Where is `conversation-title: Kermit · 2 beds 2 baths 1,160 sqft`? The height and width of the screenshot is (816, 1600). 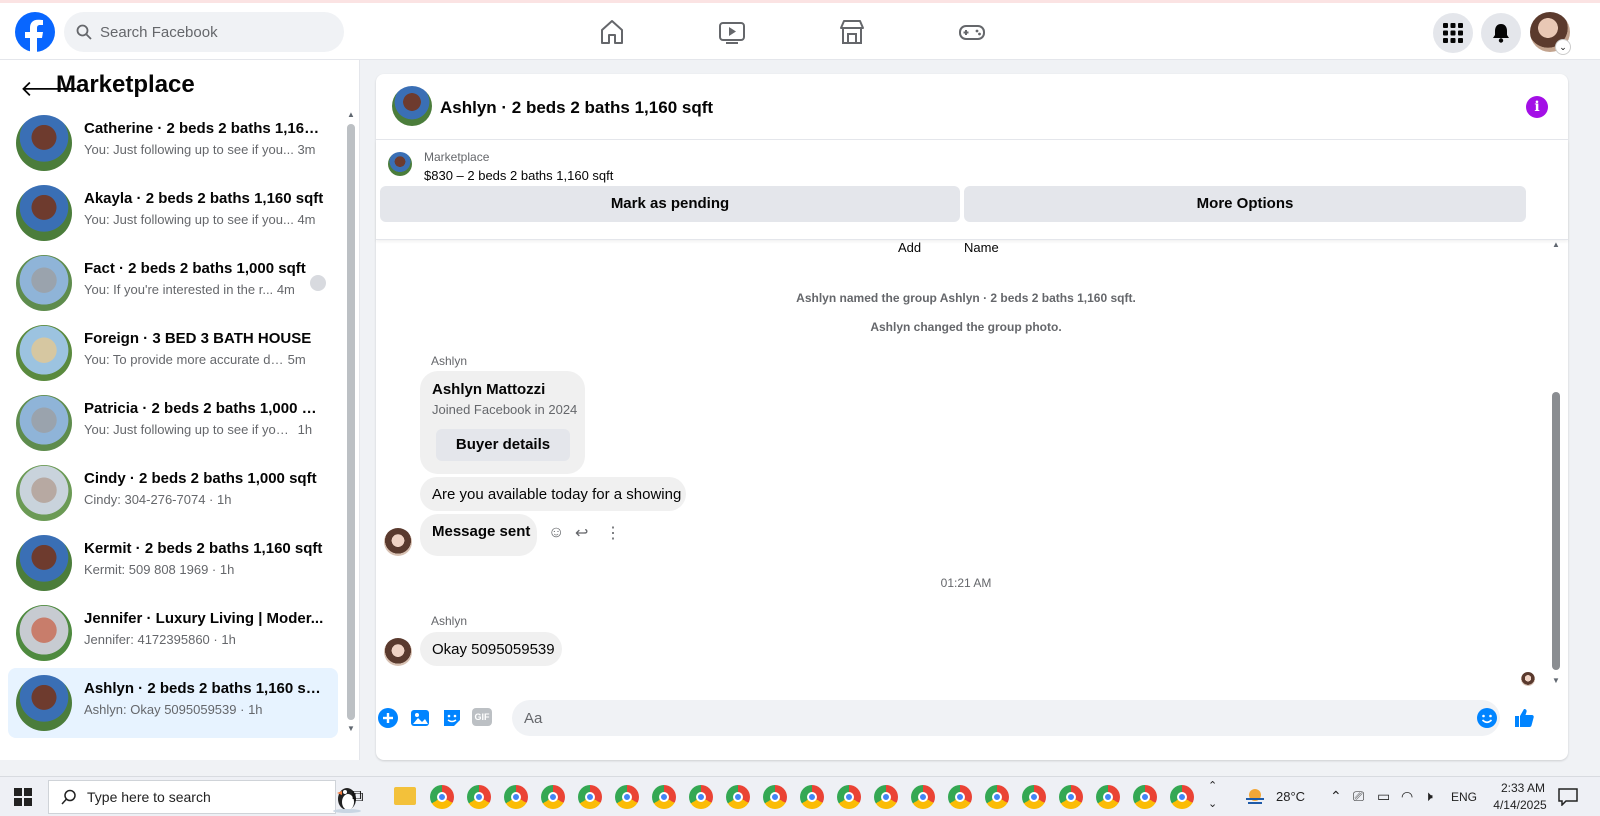
conversation-title: Kermit · 2 beds 2 baths 1,160 sqft is located at coordinates (203, 548).